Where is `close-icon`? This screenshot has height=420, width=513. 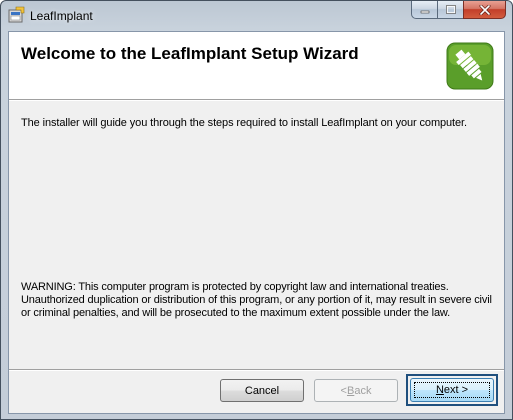 close-icon is located at coordinates (484, 9).